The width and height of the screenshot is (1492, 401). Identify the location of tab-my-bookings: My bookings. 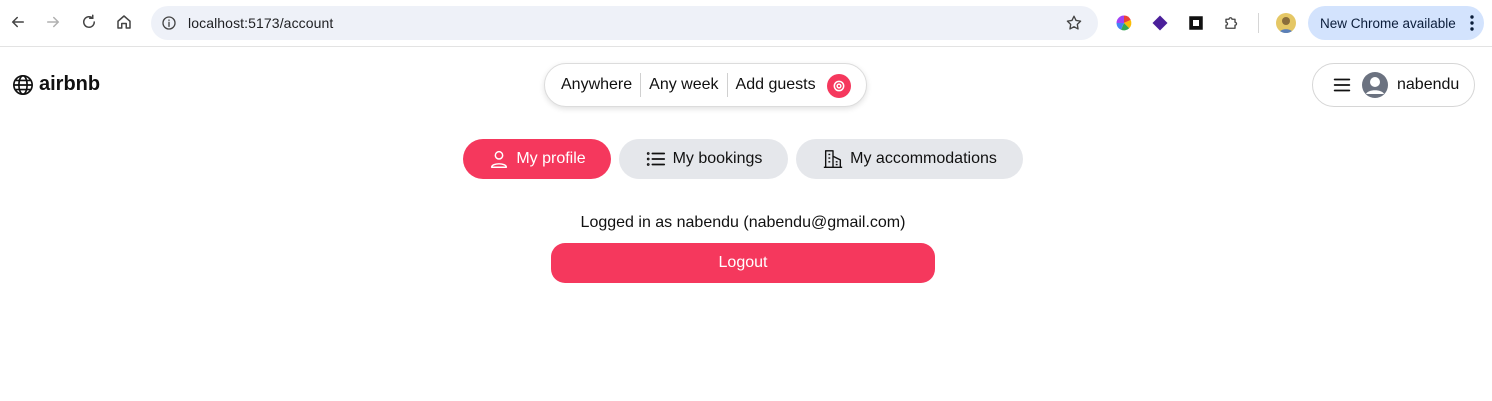
(703, 159).